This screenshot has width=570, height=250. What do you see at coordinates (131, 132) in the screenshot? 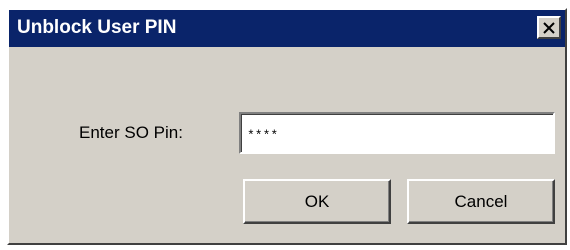
I see `pin-label: Enter SO Pin:` at bounding box center [131, 132].